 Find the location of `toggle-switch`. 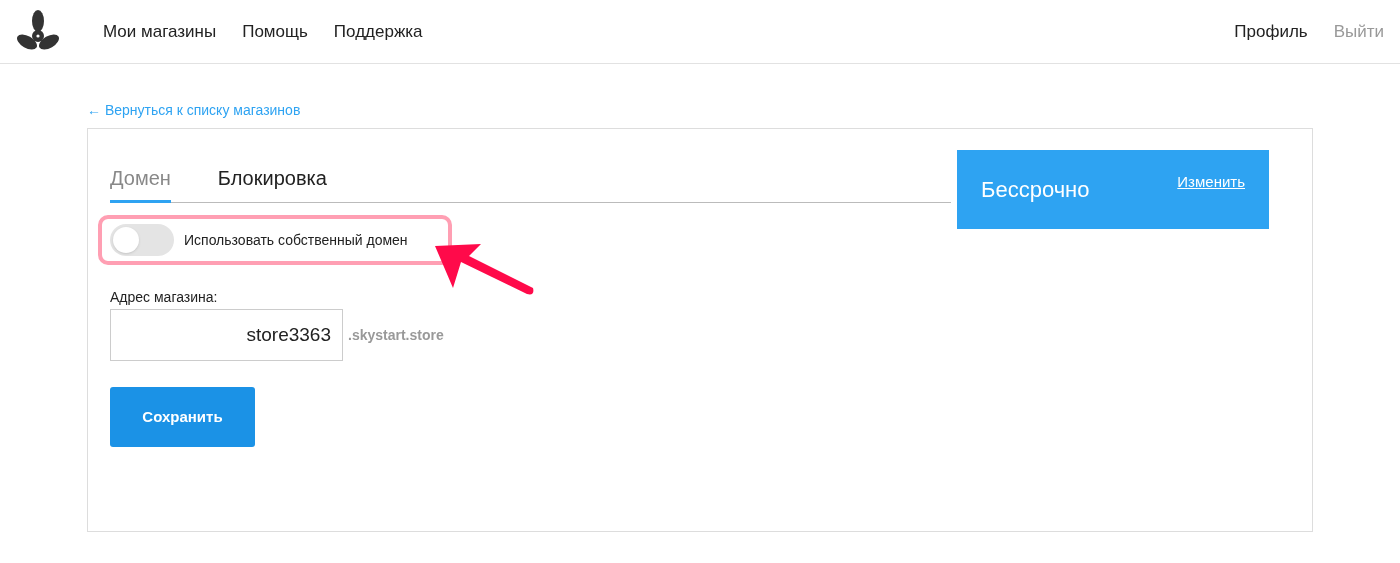

toggle-switch is located at coordinates (142, 240).